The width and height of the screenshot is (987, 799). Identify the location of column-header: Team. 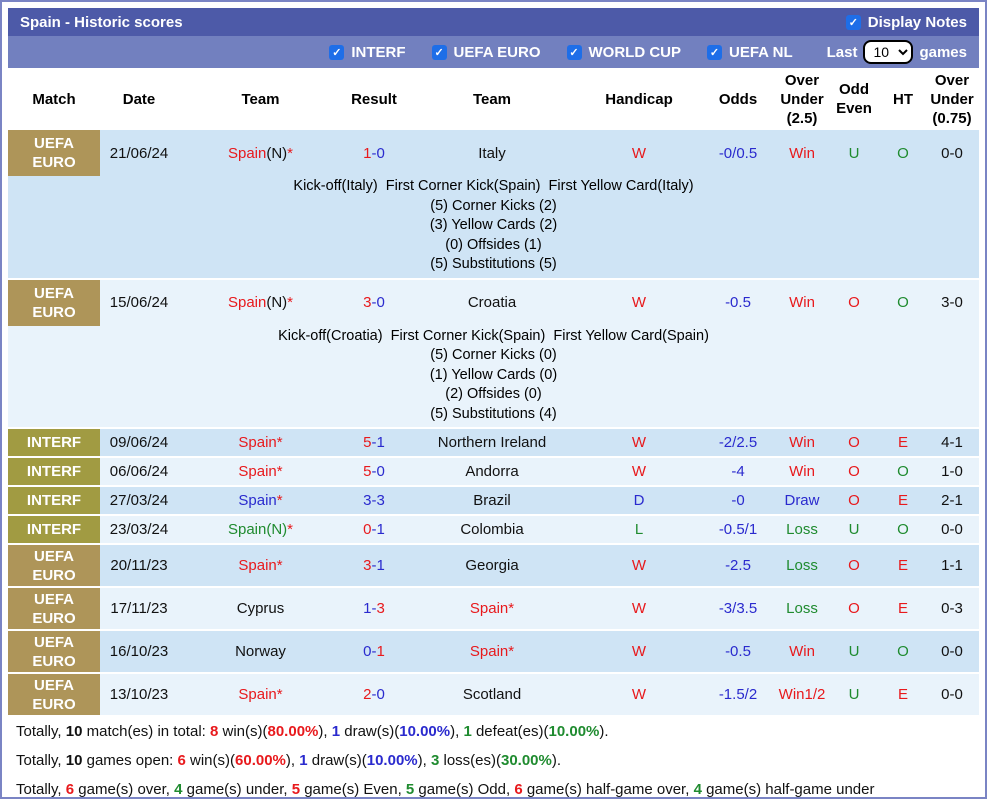
(492, 99).